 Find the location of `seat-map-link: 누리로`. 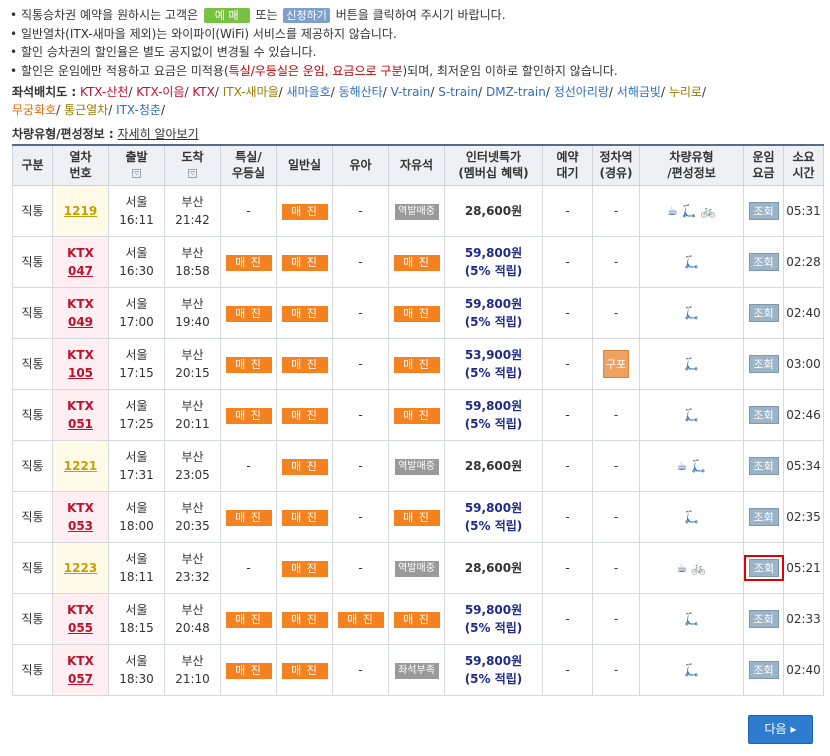

seat-map-link: 누리로 is located at coordinates (685, 92).